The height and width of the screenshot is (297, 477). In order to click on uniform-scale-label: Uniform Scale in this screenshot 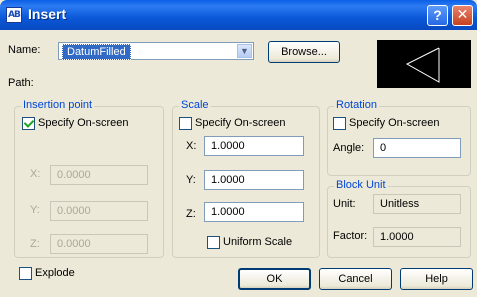, I will do `click(257, 242)`.